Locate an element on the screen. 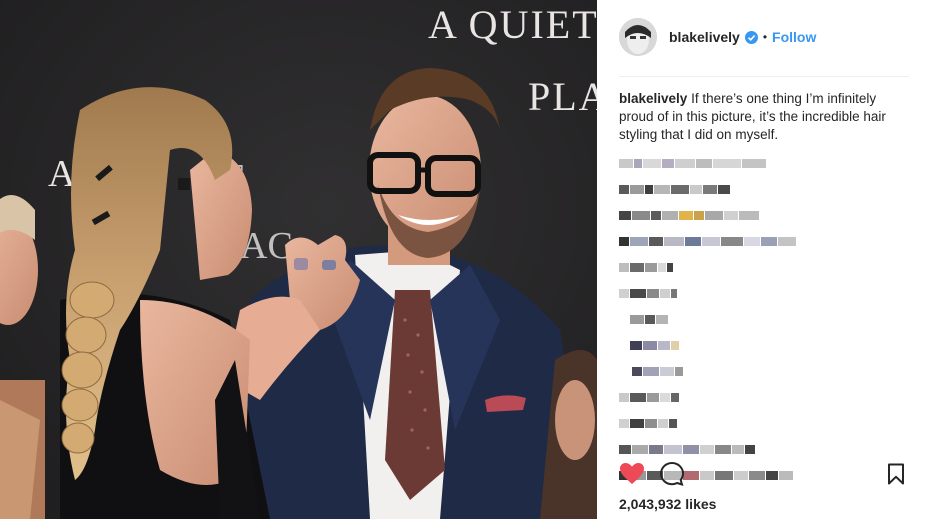  comment-icon is located at coordinates (672, 476).